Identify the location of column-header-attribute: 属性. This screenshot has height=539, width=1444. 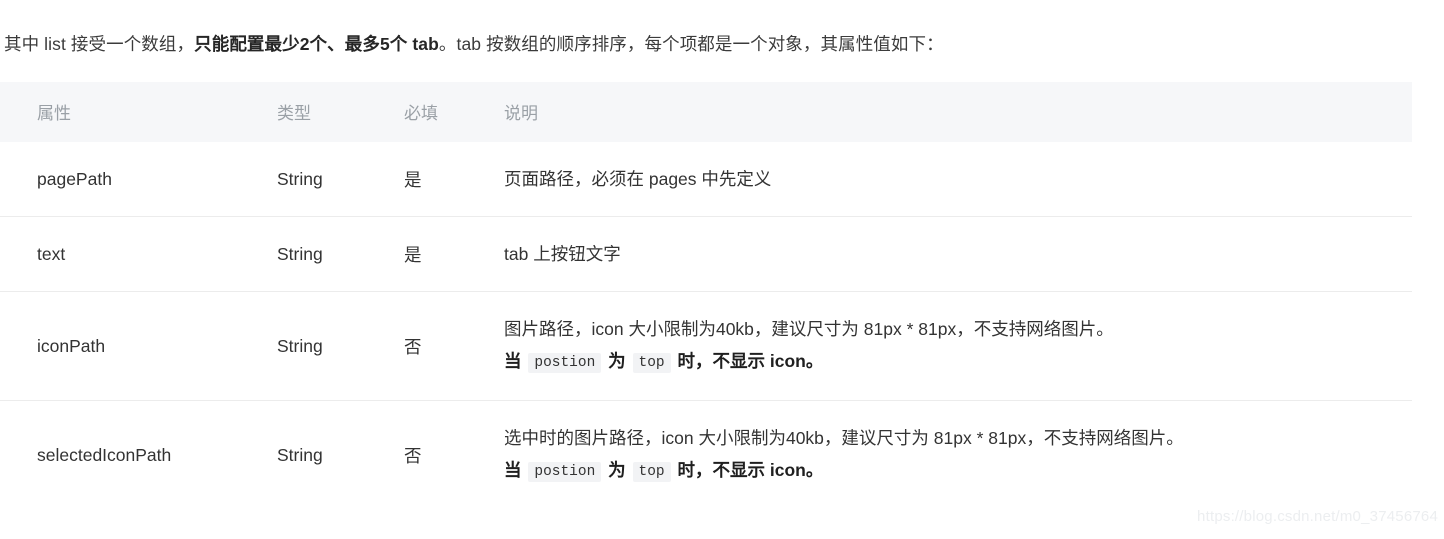
(138, 112).